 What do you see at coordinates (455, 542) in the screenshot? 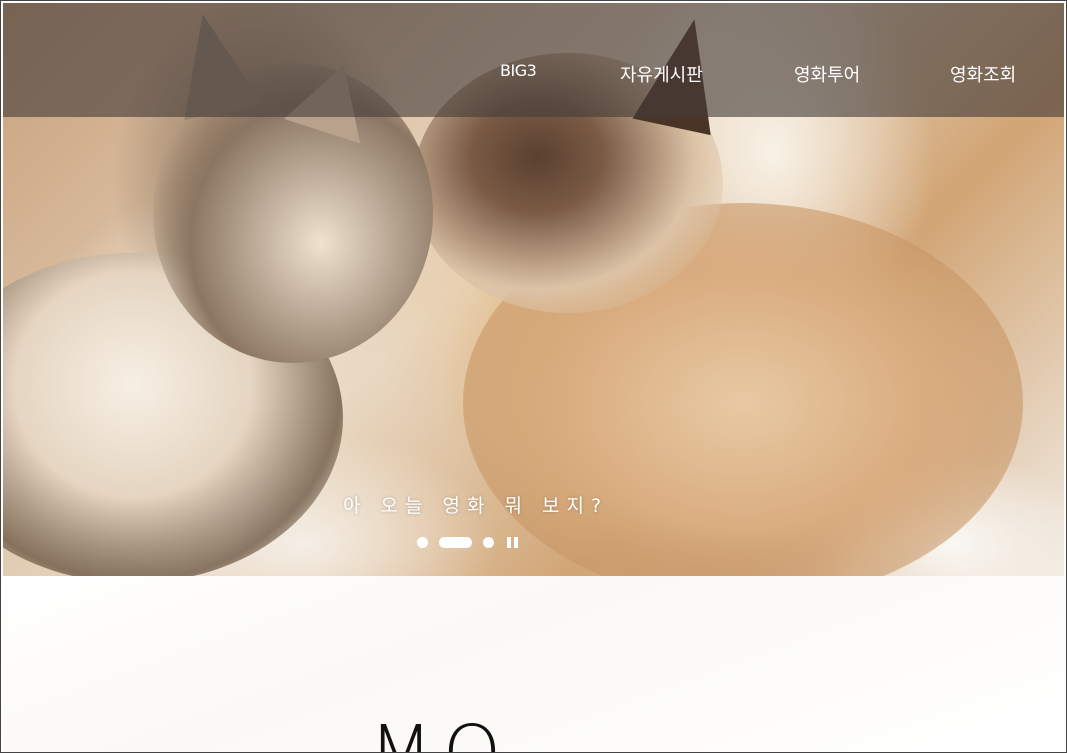
I see `slider-dot-2-active` at bounding box center [455, 542].